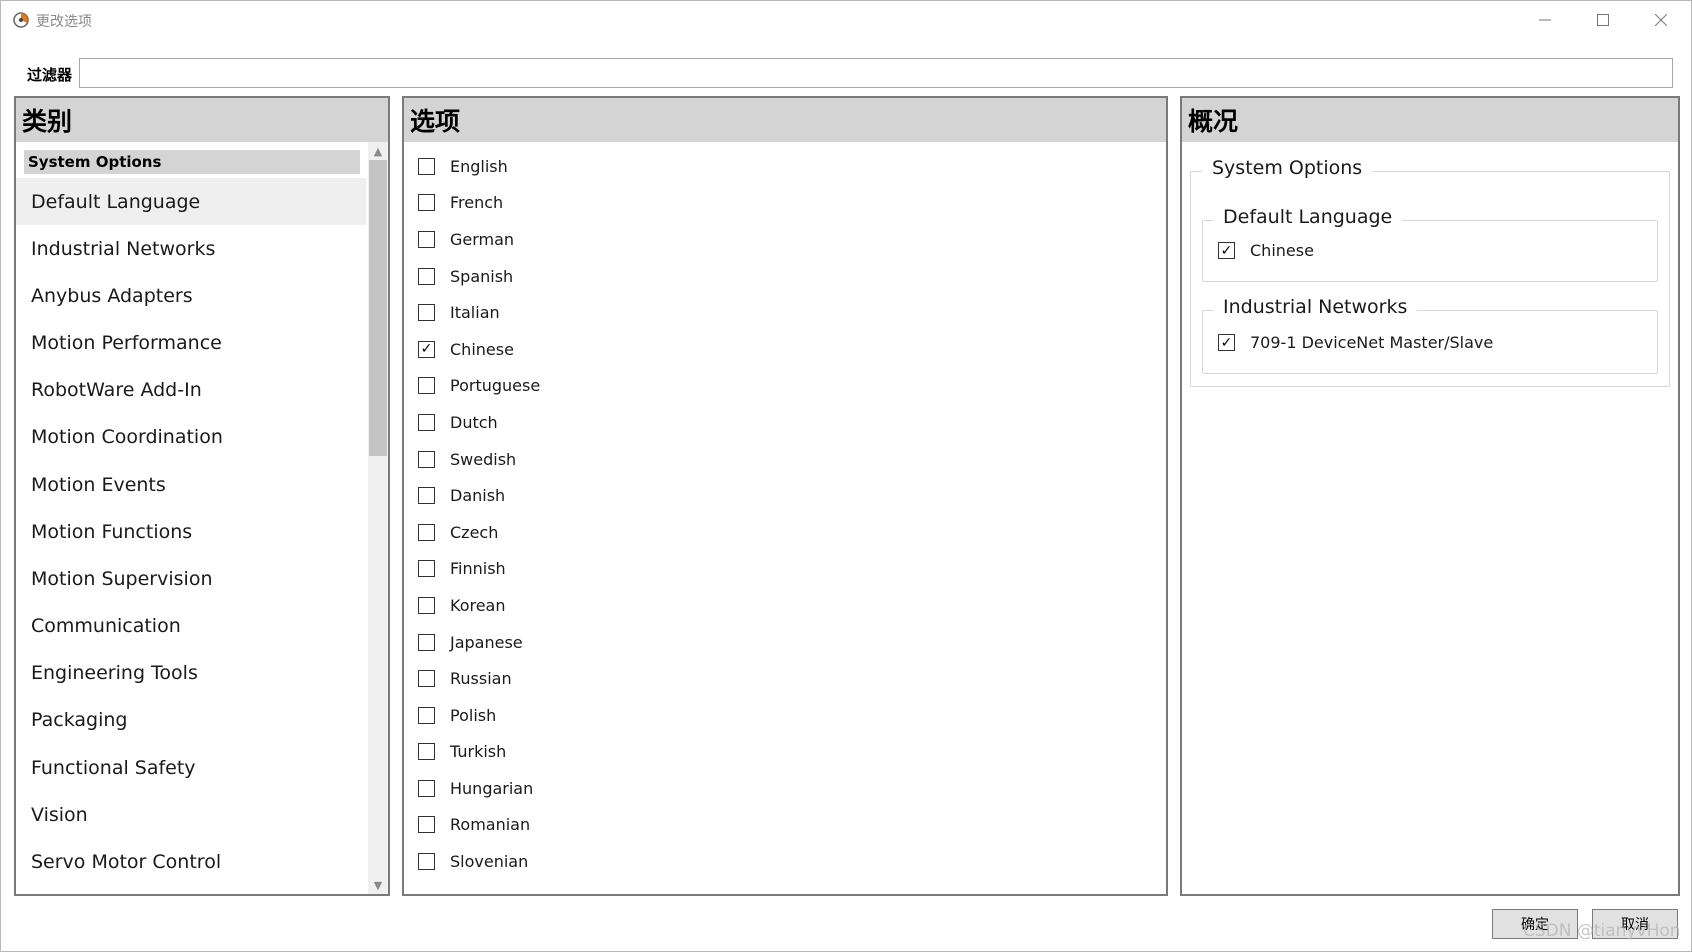 The height and width of the screenshot is (952, 1692). I want to click on option-item: English, so click(479, 166).